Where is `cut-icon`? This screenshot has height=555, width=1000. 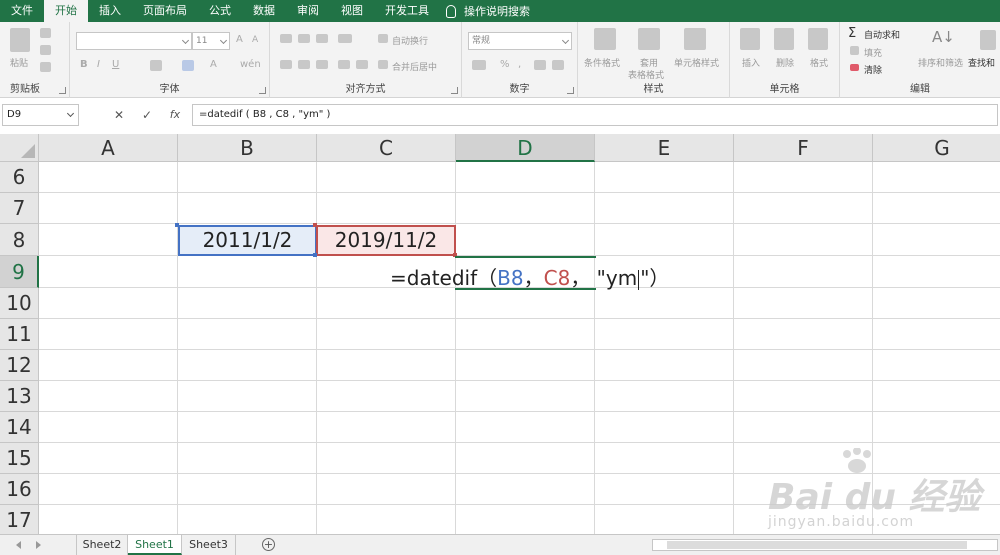
cut-icon is located at coordinates (45, 33).